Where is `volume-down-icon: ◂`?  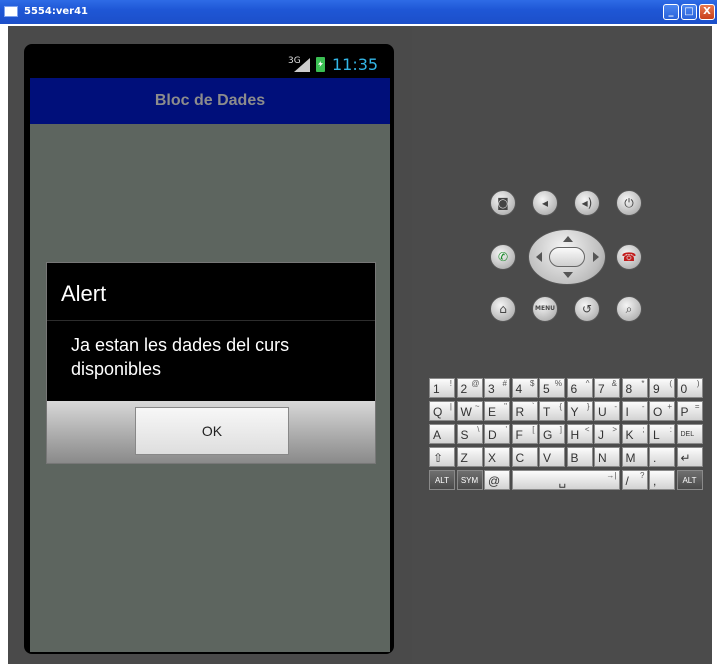
volume-down-icon: ◂ is located at coordinates (545, 203).